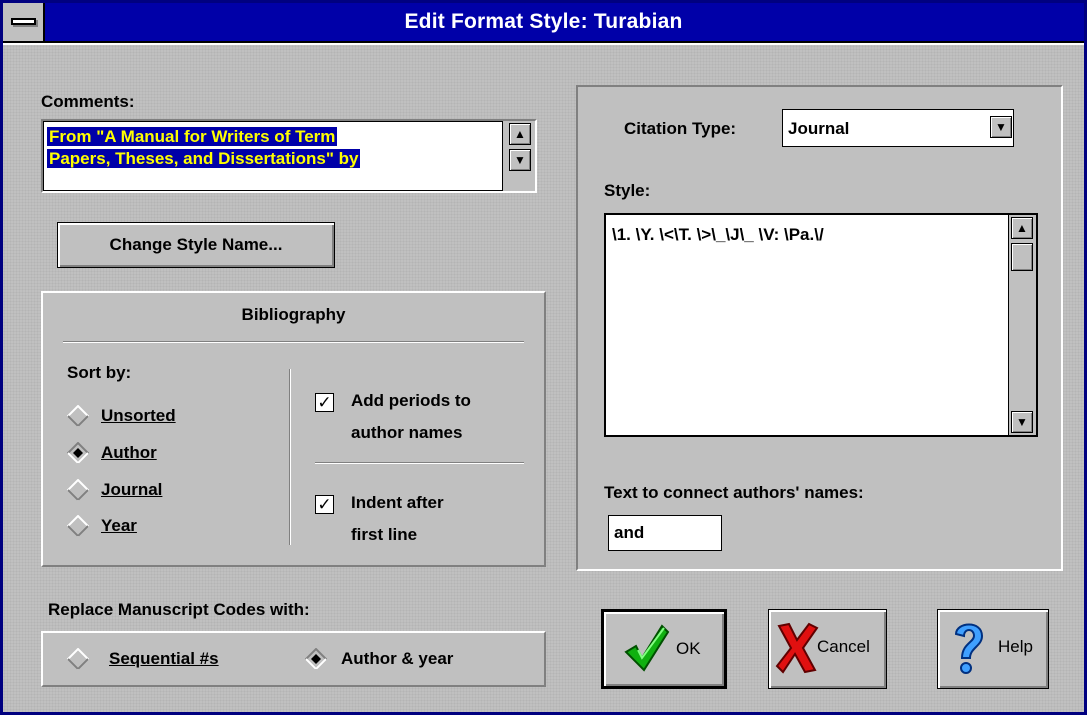 The image size is (1087, 715). I want to click on citation-type-value: Journal, so click(819, 128).